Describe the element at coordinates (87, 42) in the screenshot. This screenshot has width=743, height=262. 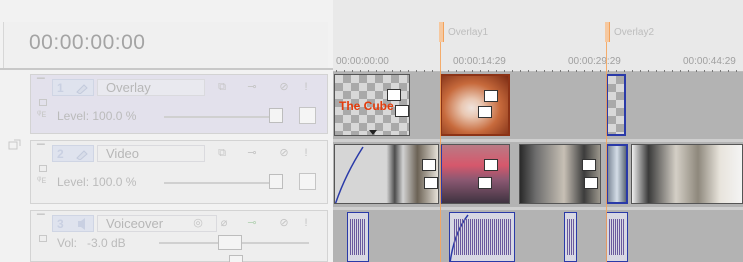
I see `timecode-text: 00:00:00:00` at that location.